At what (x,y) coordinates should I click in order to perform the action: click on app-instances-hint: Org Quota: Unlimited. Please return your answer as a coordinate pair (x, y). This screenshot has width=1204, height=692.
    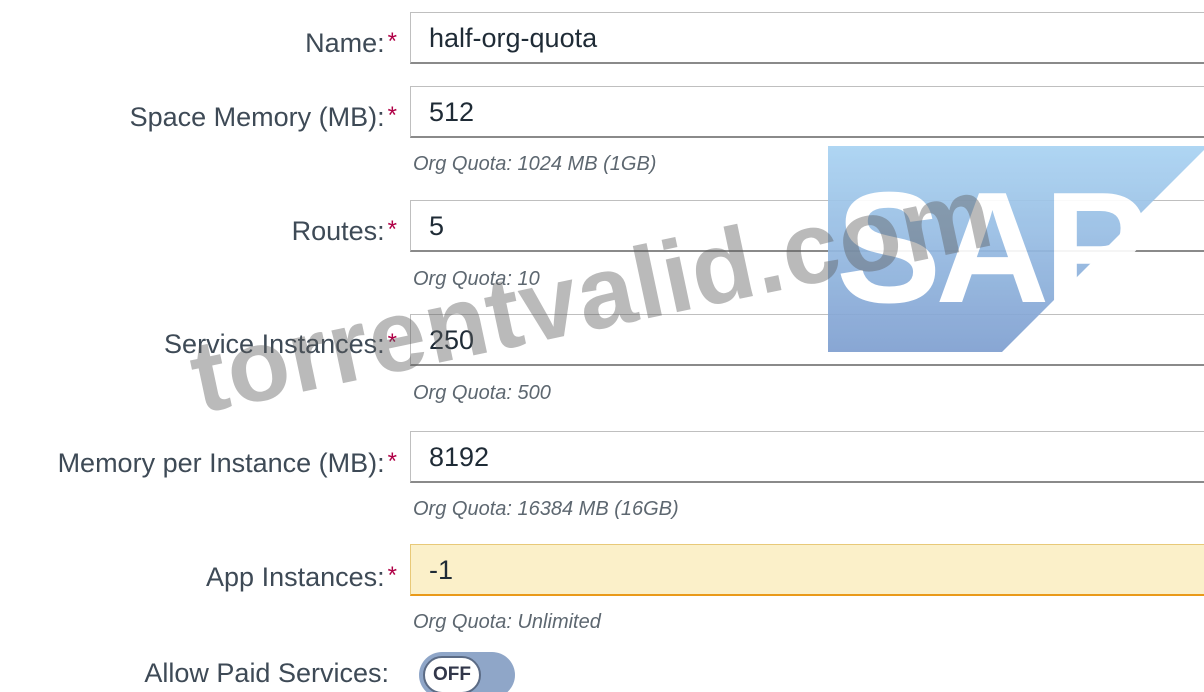
    Looking at the image, I should click on (507, 622).